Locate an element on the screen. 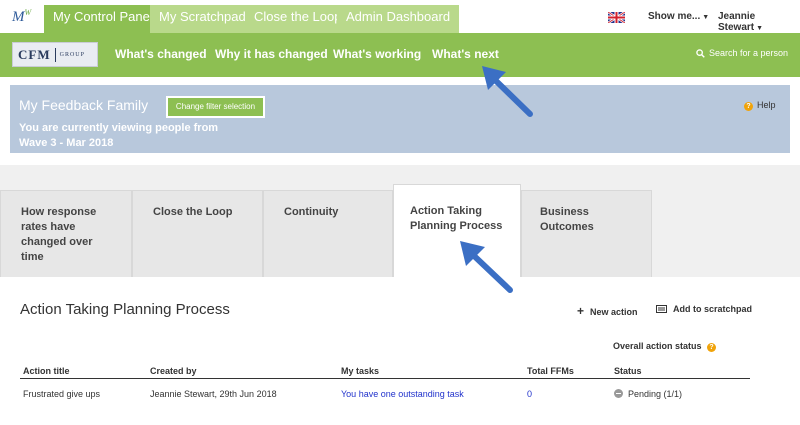 Image resolution: width=800 pixels, height=425 pixels. nav-whats-changed: What's changed is located at coordinates (161, 54).